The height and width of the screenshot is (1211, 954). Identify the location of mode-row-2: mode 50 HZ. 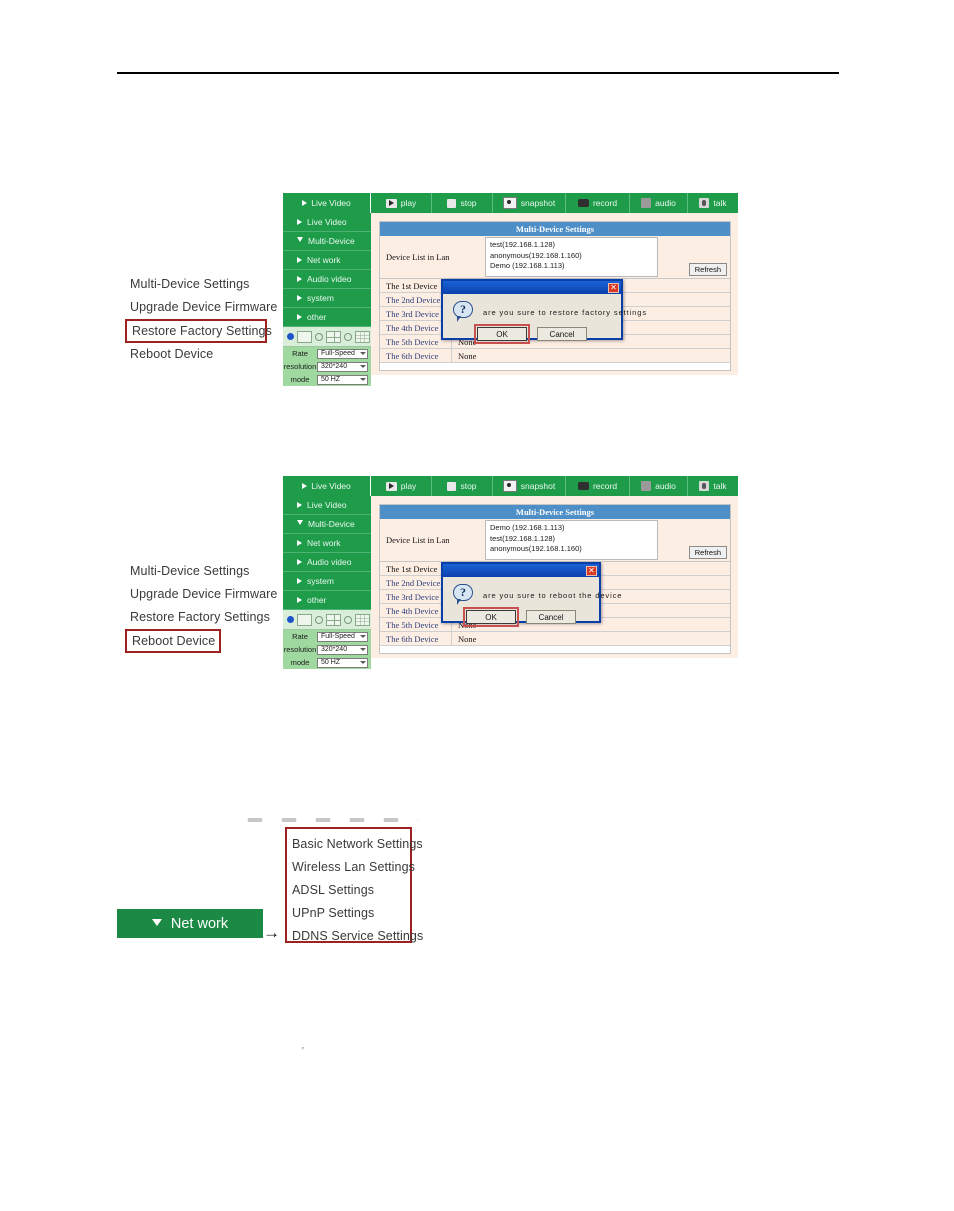
(327, 662).